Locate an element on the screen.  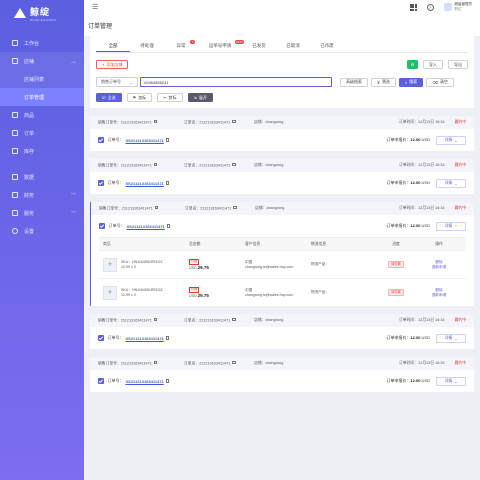
sidebar-item-service: 服务 ﹀ is located at coordinates (42, 213).